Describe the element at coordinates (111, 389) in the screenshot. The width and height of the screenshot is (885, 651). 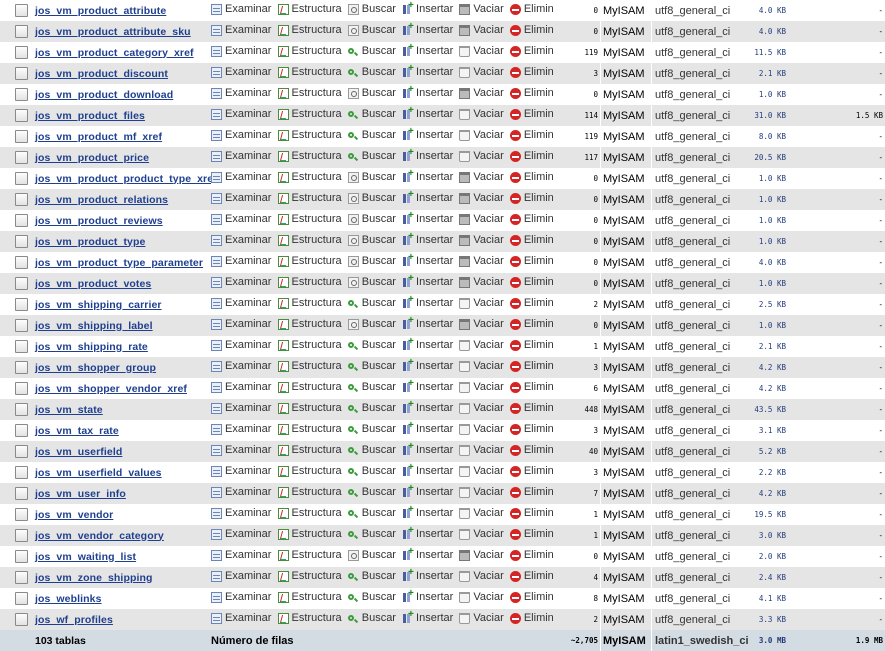
I see `table-name-link: jos_vm_shopper_vendor_xref` at that location.